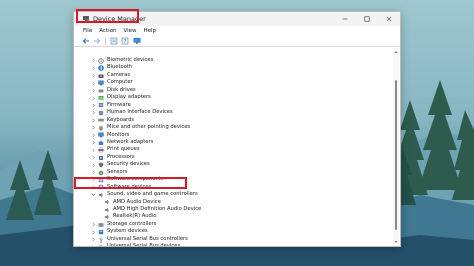  What do you see at coordinates (113, 41) in the screenshot?
I see `properties-button` at bounding box center [113, 41].